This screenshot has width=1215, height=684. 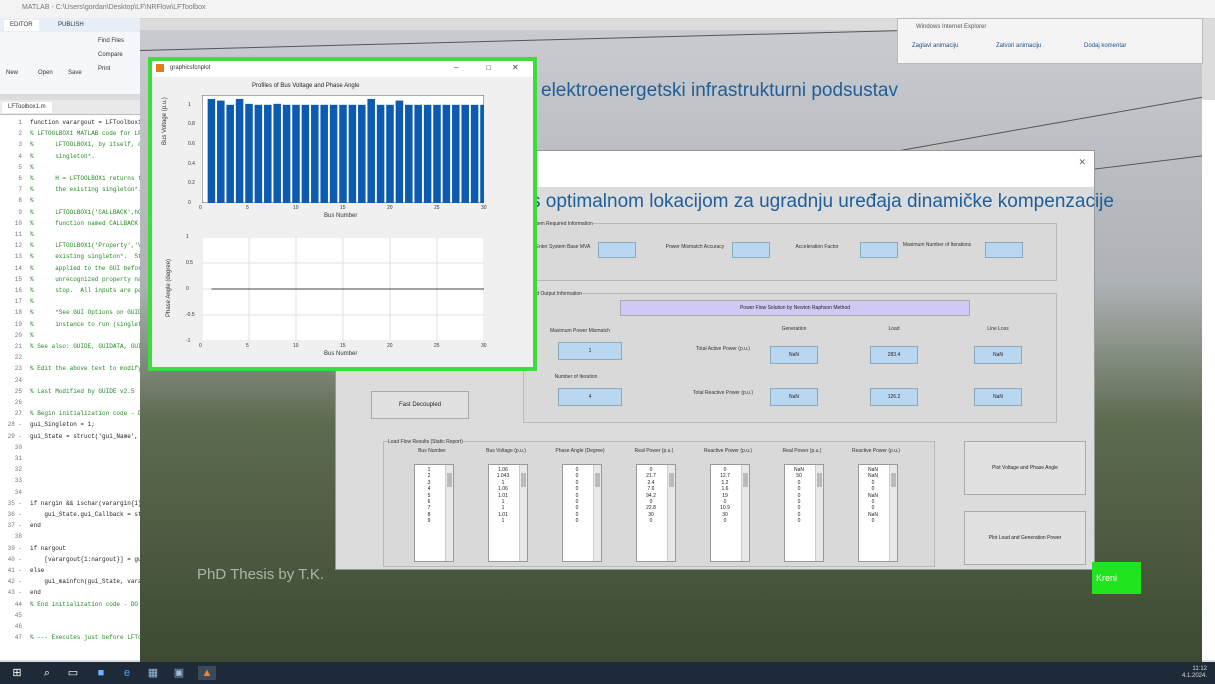 I want to click on clock-date: 4.1.2024., so click(x=1194, y=676).